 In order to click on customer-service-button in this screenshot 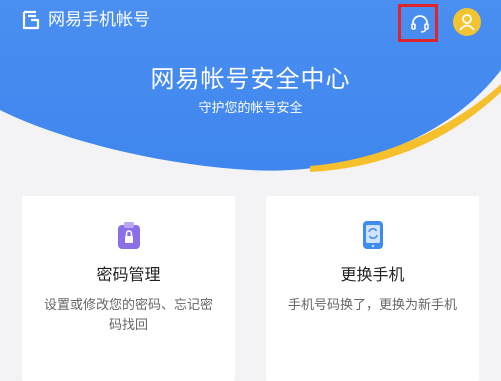, I will do `click(418, 23)`.